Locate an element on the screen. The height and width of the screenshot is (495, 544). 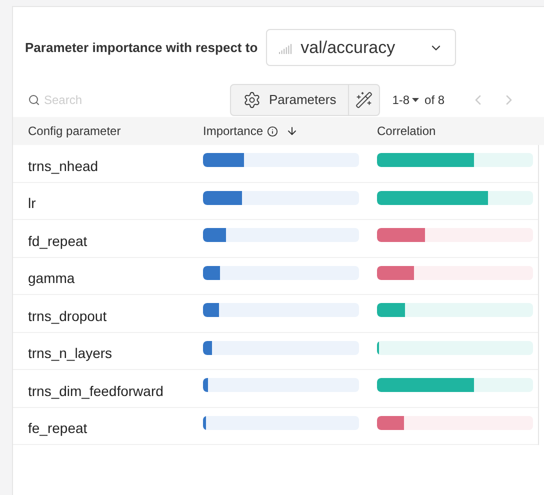
info-icon is located at coordinates (272, 131).